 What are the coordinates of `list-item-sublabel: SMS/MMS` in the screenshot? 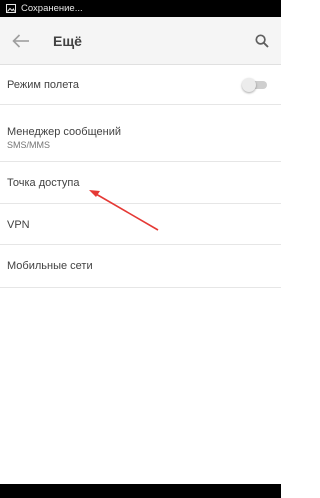 It's located at (29, 145).